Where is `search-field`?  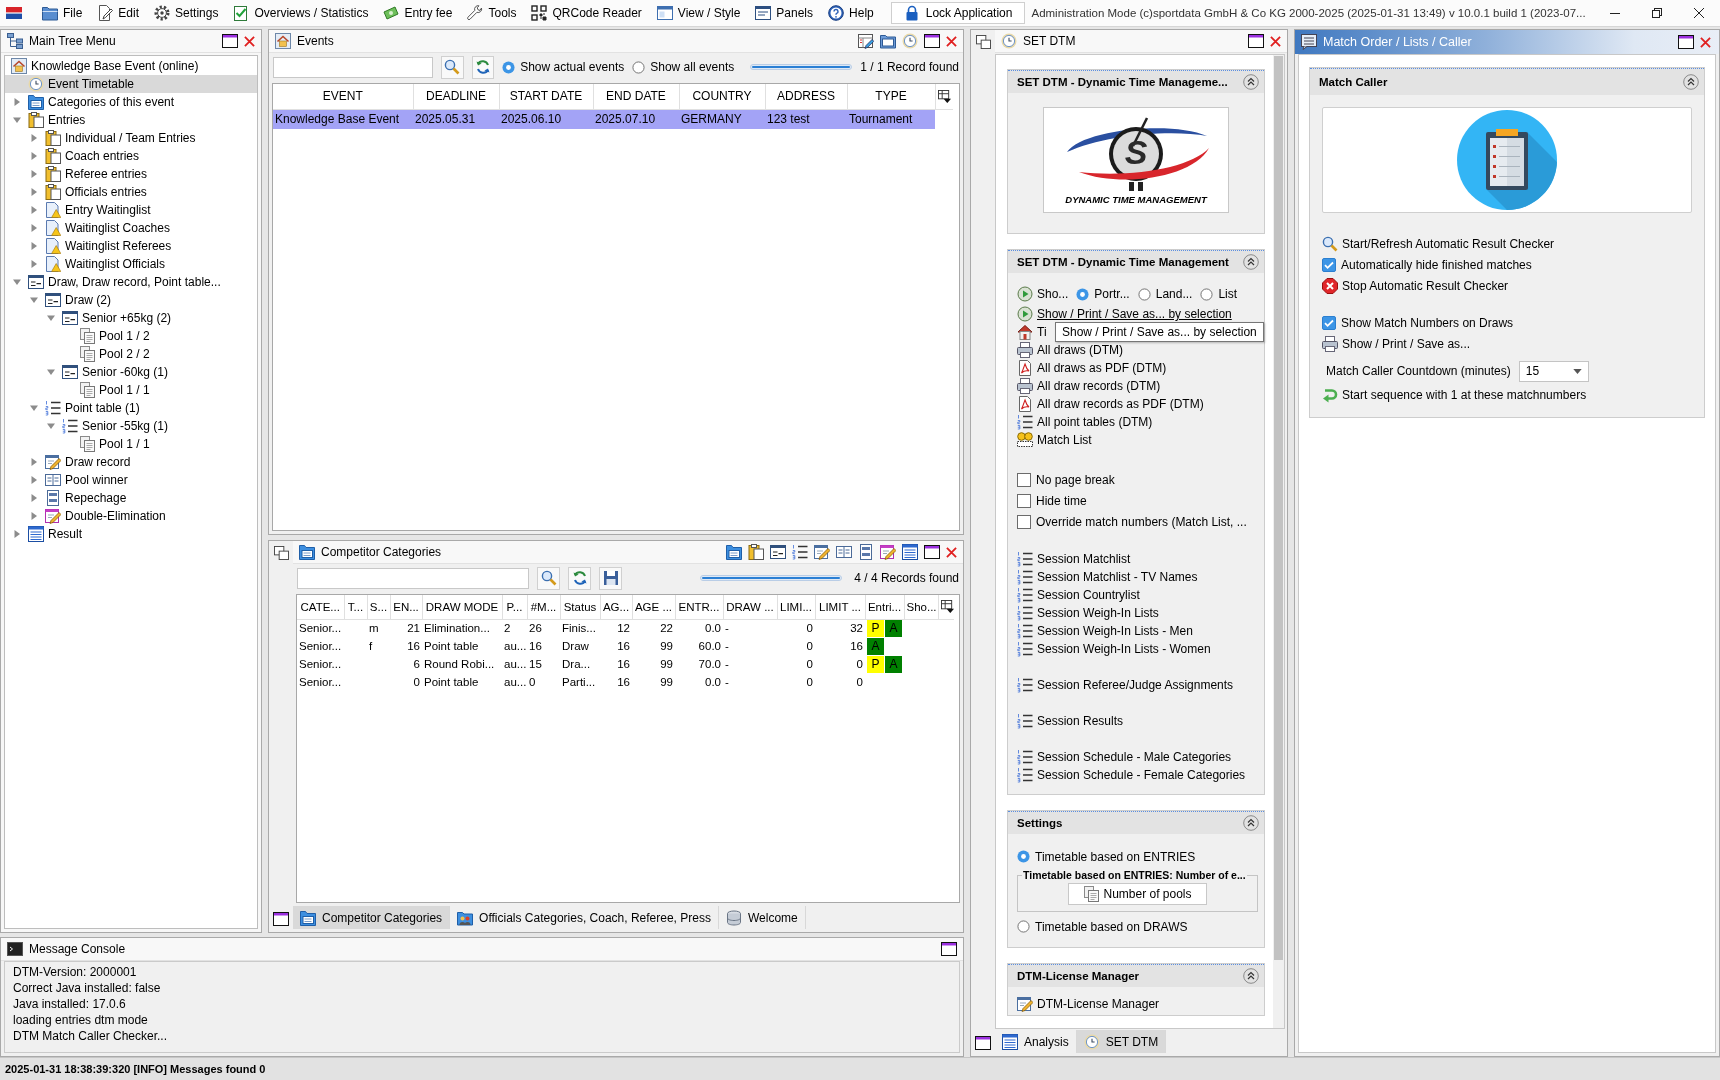
search-field is located at coordinates (353, 67).